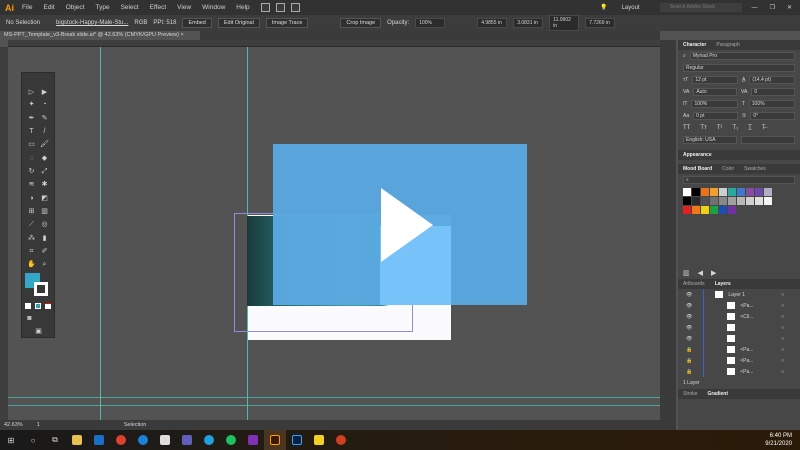 This screenshot has height=450, width=800. I want to click on underline-icon: T̲, so click(750, 128).